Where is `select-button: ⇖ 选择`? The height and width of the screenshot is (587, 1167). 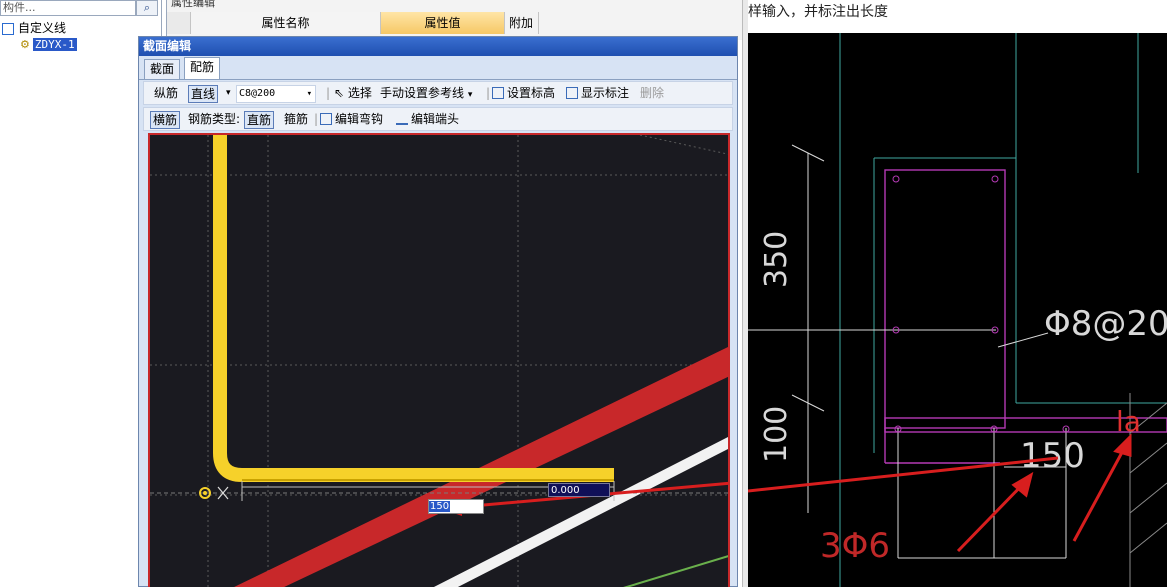 select-button: ⇖ 选择 is located at coordinates (353, 94).